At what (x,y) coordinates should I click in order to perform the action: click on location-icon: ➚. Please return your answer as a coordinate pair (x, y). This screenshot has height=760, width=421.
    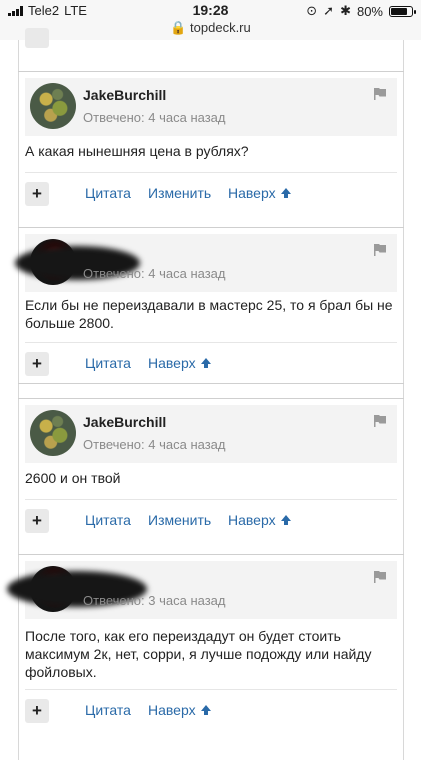
    Looking at the image, I should click on (329, 10).